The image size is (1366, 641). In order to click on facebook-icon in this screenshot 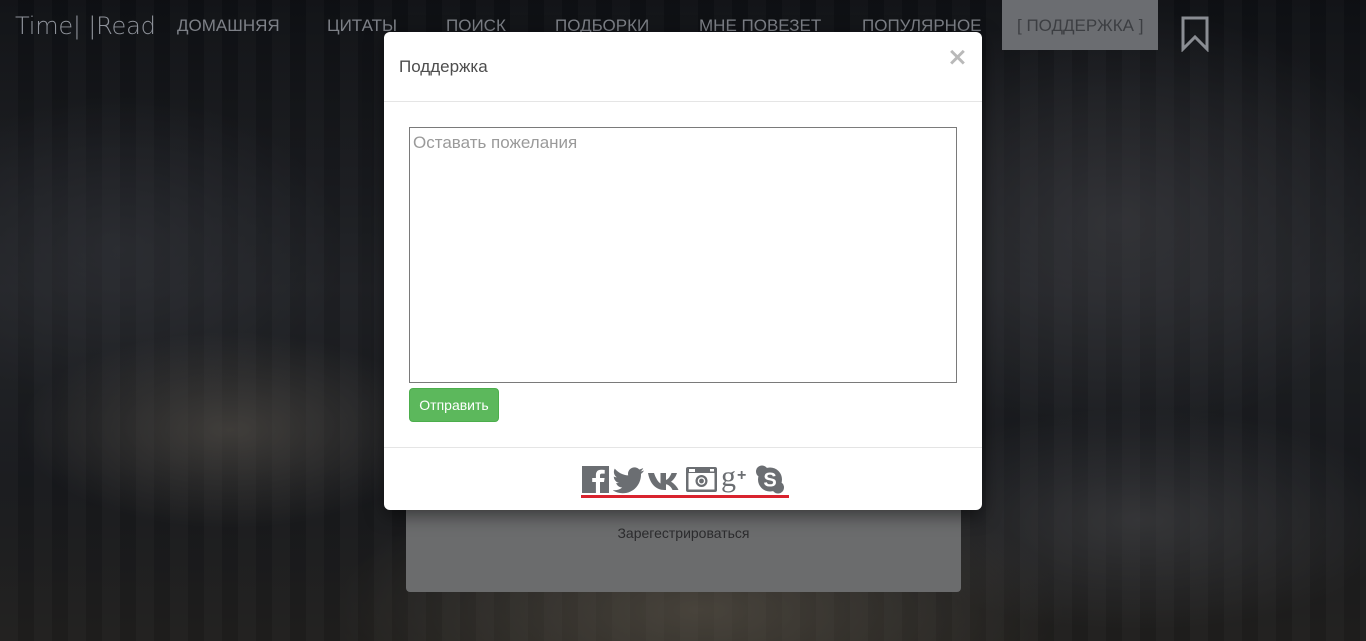, I will do `click(596, 479)`.